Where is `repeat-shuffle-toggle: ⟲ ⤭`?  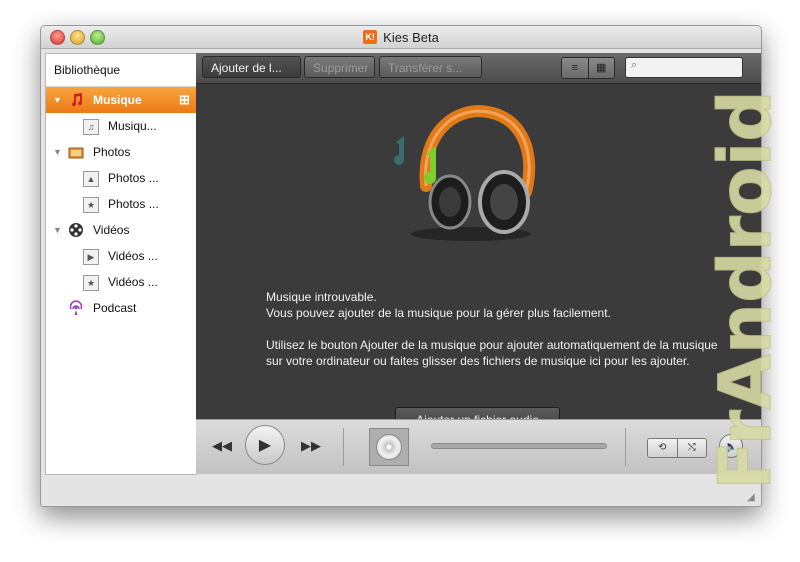 repeat-shuffle-toggle: ⟲ ⤭ is located at coordinates (677, 448).